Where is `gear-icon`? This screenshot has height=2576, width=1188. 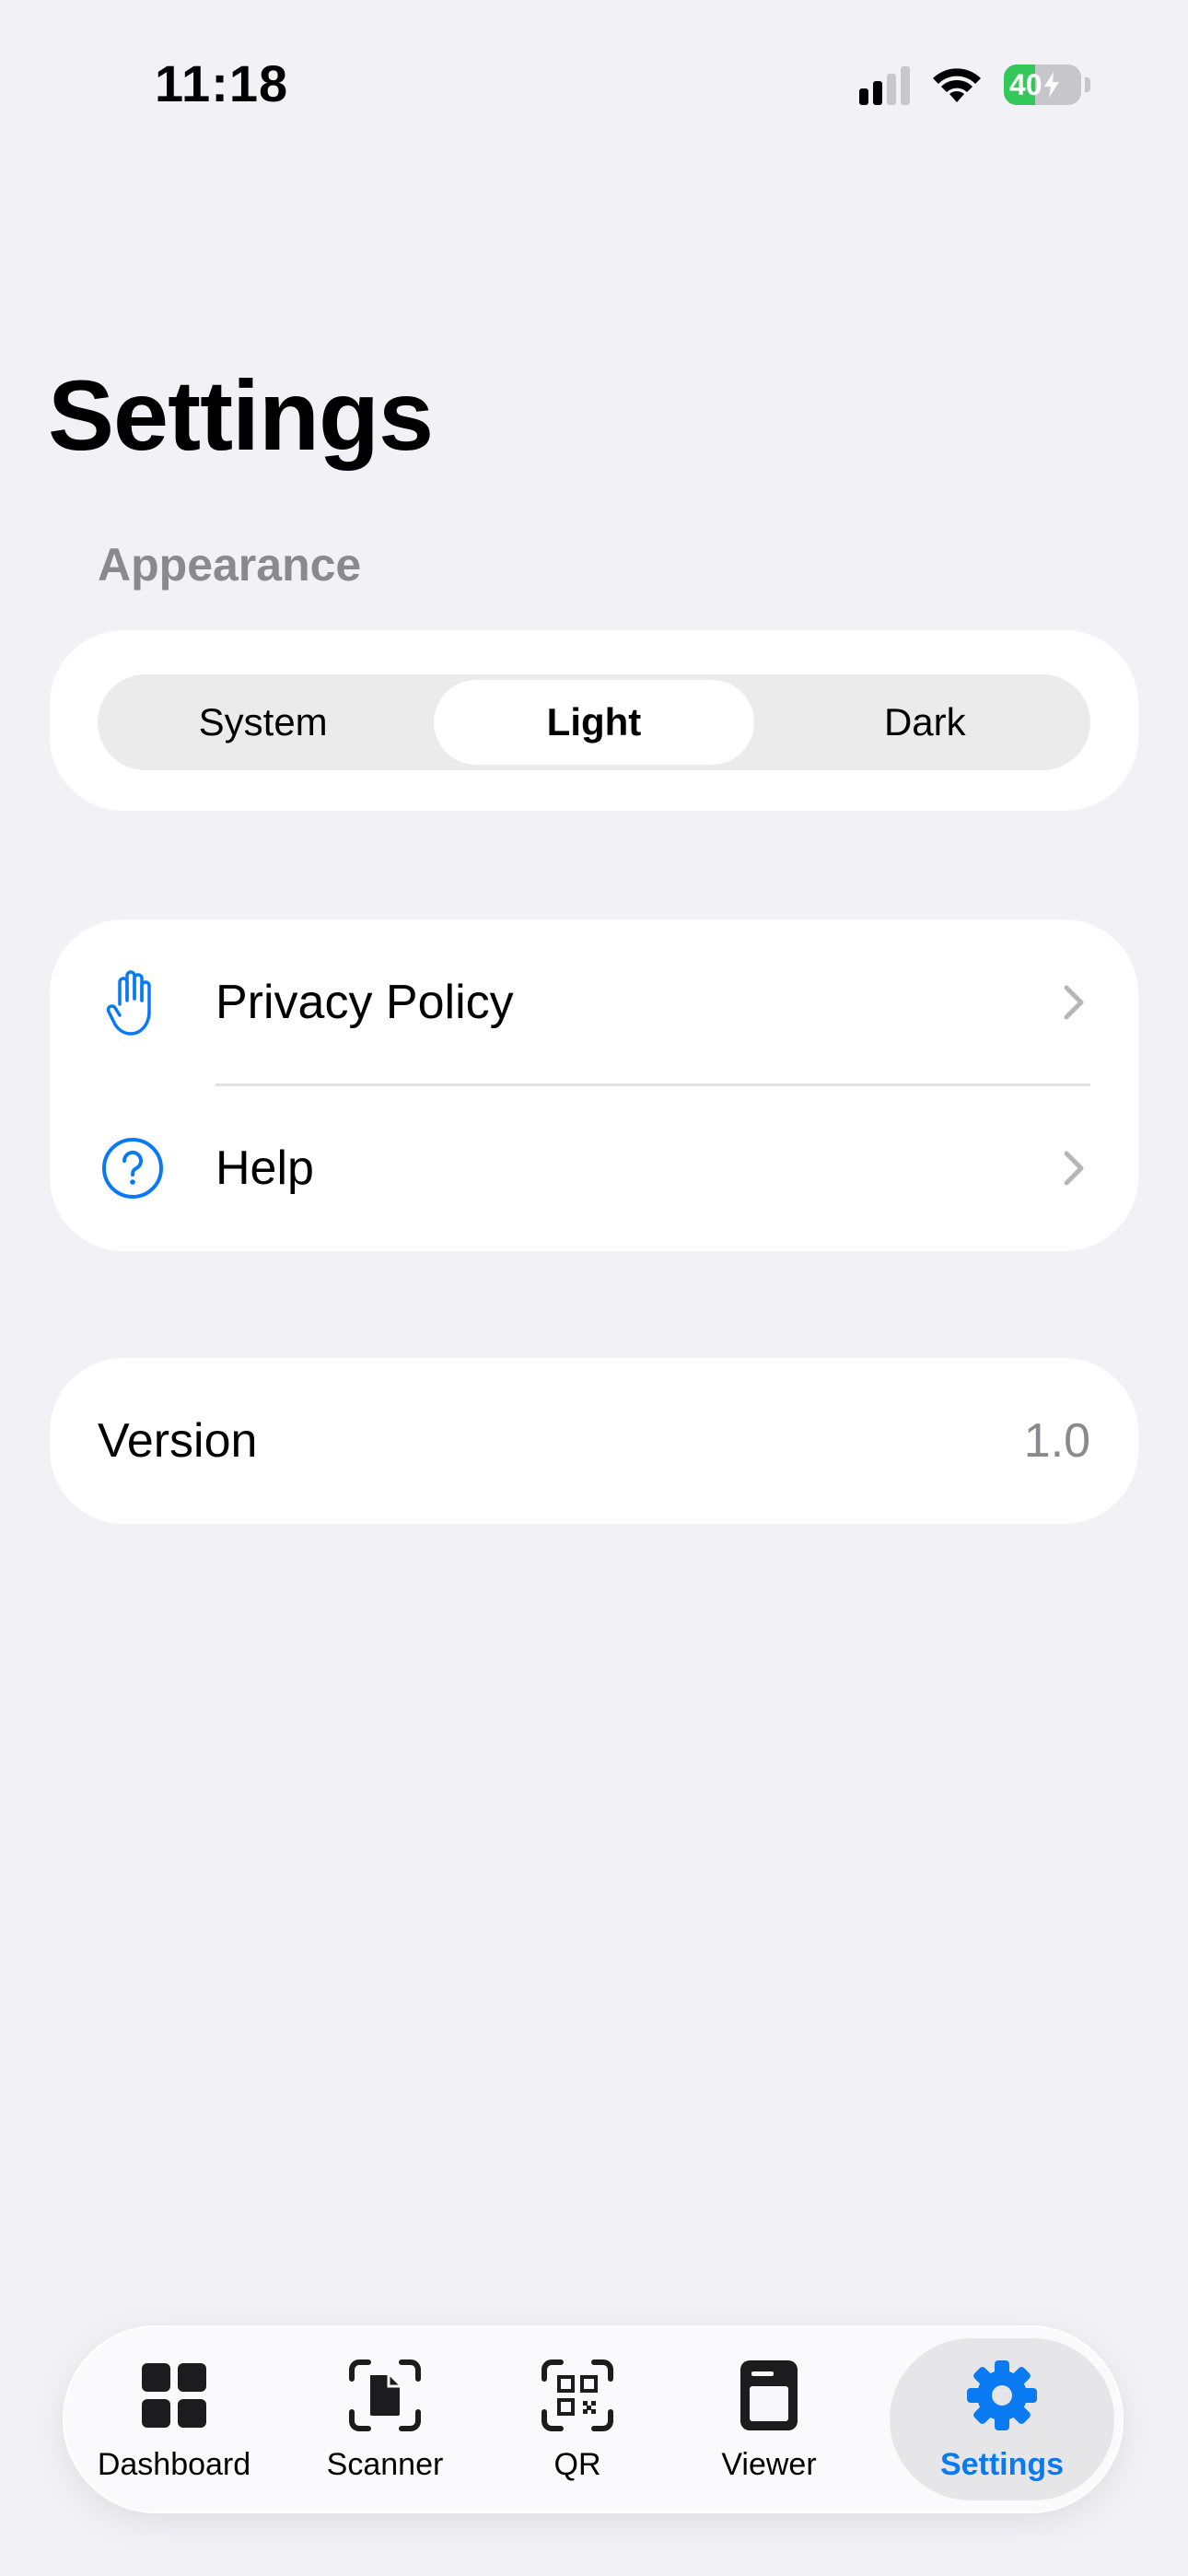
gear-icon is located at coordinates (1002, 2395).